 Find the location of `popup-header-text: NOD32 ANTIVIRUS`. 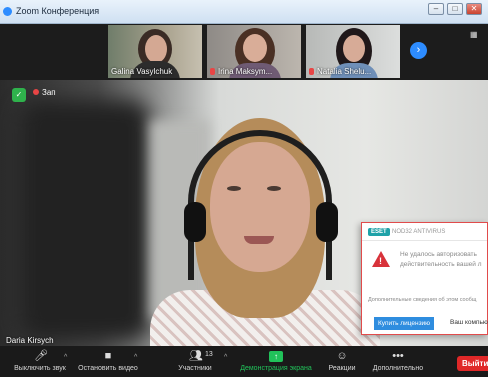

popup-header-text: NOD32 ANTIVIRUS is located at coordinates (419, 232).